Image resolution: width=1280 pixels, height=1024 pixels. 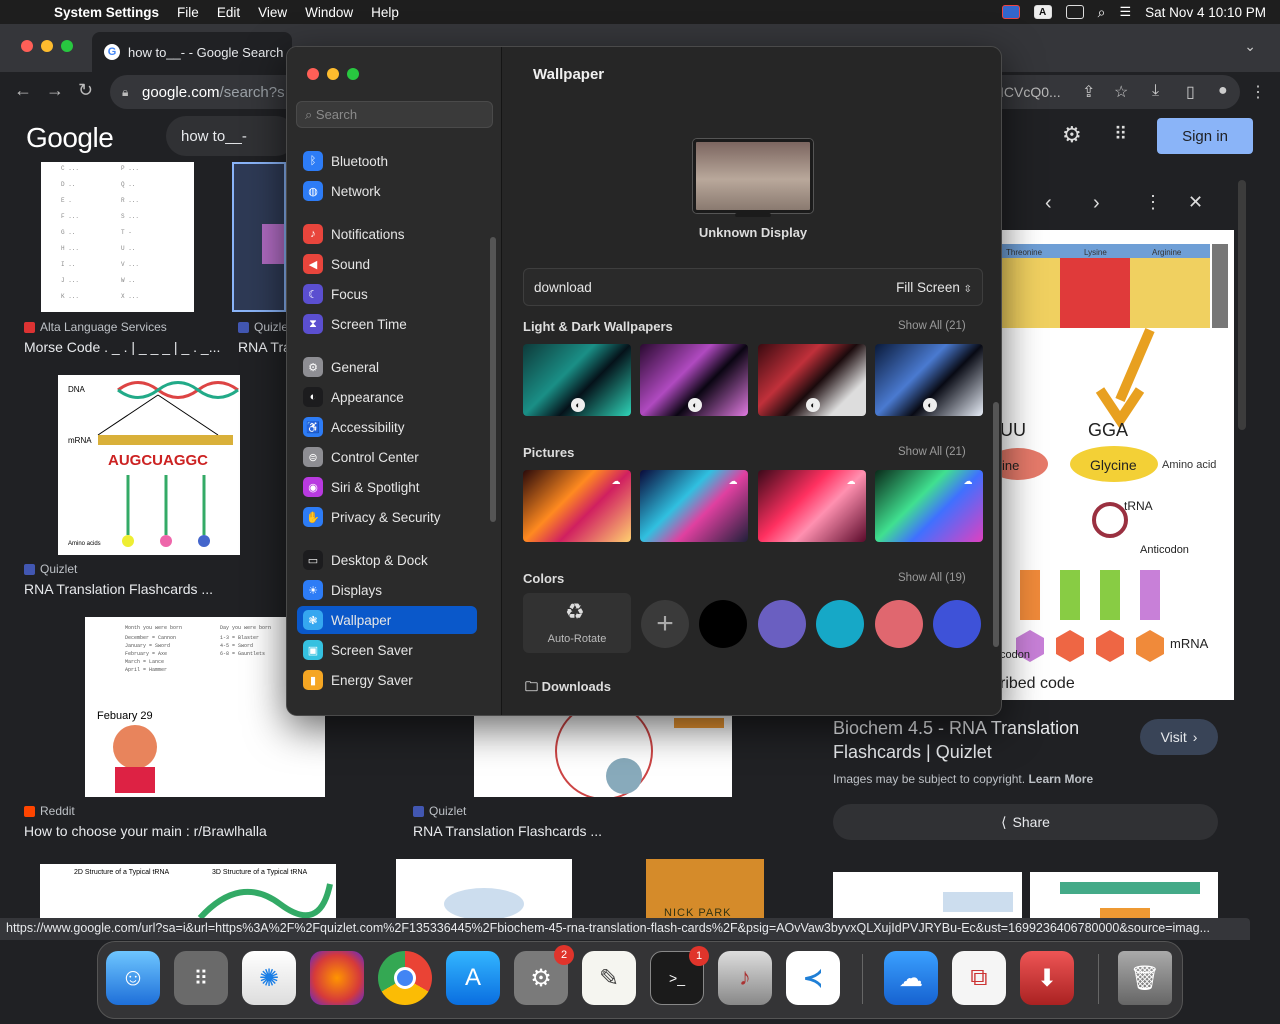 I want to click on textedit-icon: ✎, so click(x=609, y=978).